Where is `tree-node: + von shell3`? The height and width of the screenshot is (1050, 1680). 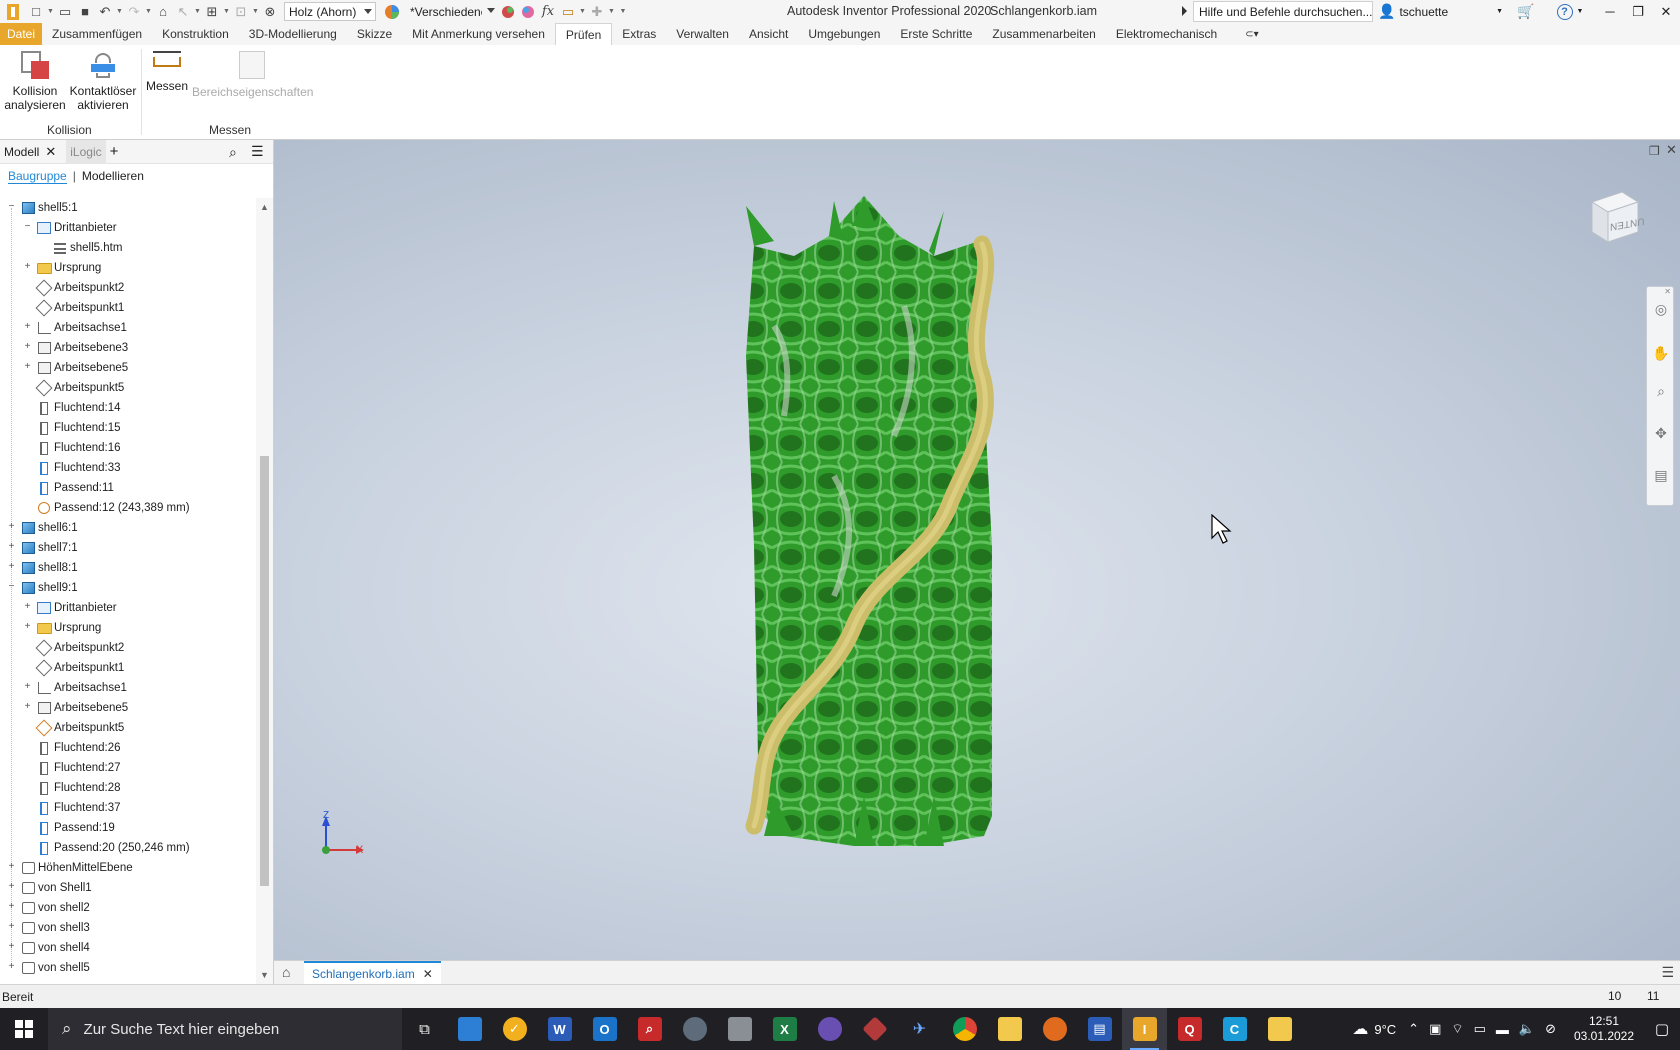
tree-node: + von shell3 is located at coordinates (49, 928).